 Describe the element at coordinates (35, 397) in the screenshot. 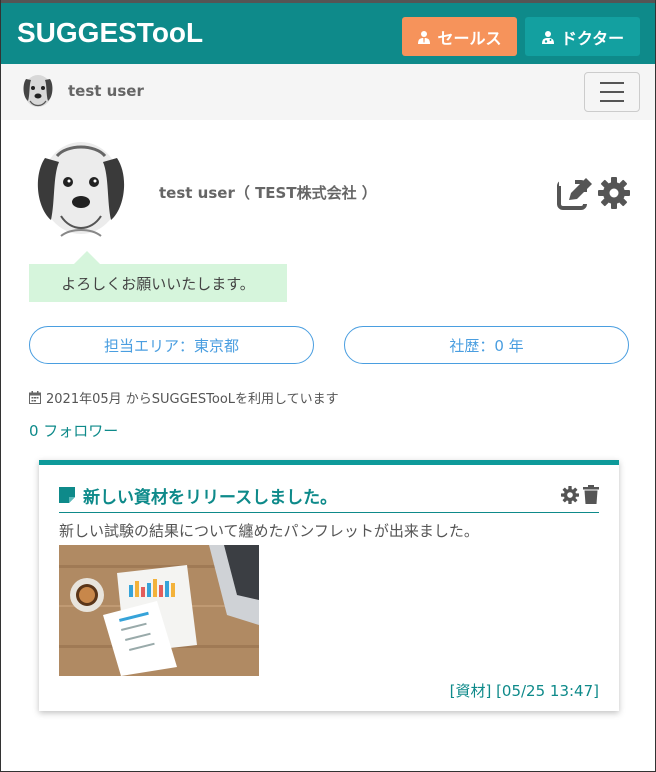

I see `calendar-icon` at that location.